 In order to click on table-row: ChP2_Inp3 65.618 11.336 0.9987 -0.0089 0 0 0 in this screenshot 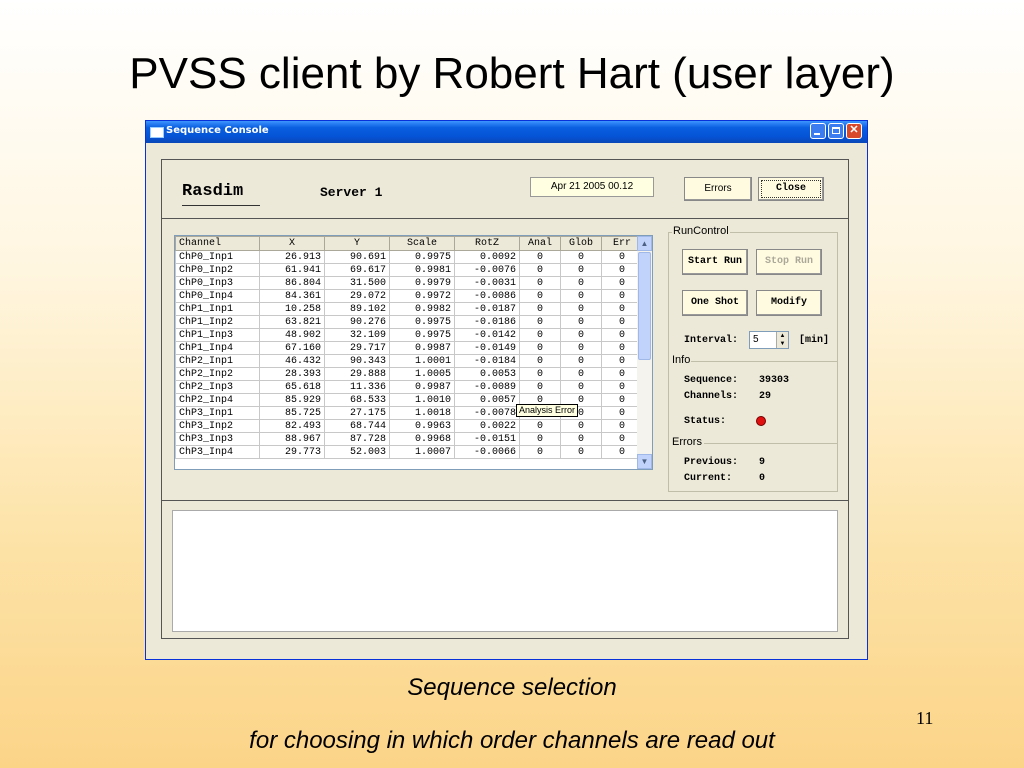, I will do `click(409, 387)`.